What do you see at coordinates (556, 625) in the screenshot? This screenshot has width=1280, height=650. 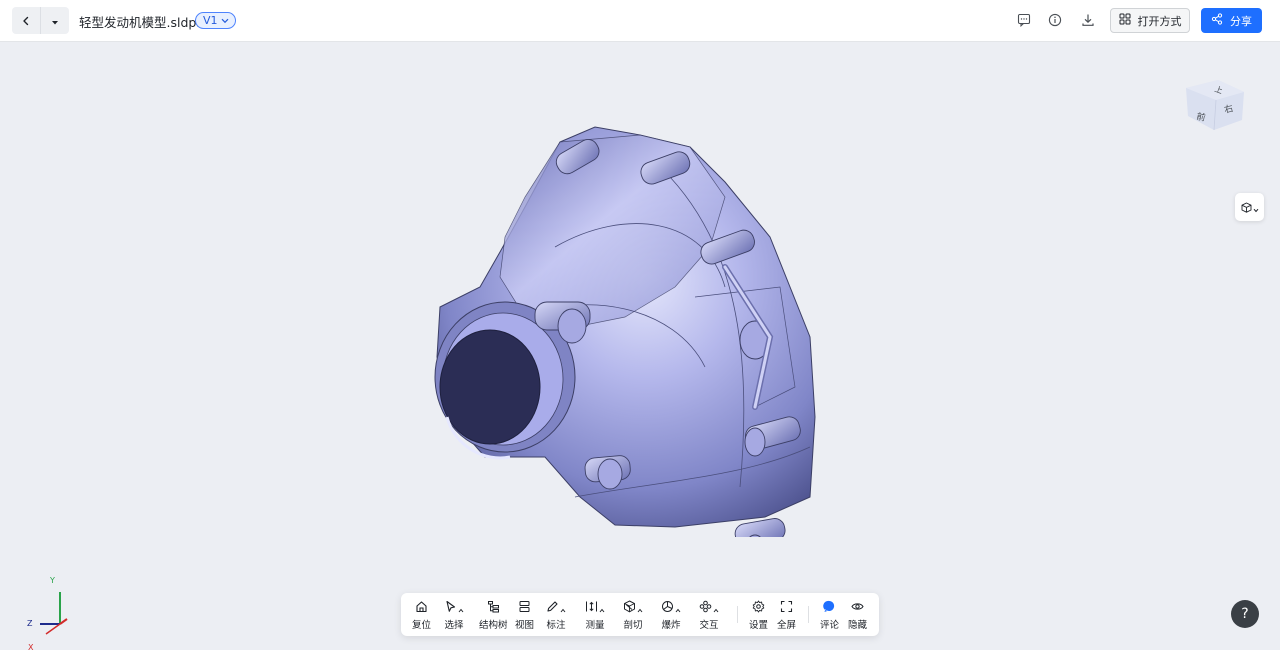 I see `annotate-label: 标注` at bounding box center [556, 625].